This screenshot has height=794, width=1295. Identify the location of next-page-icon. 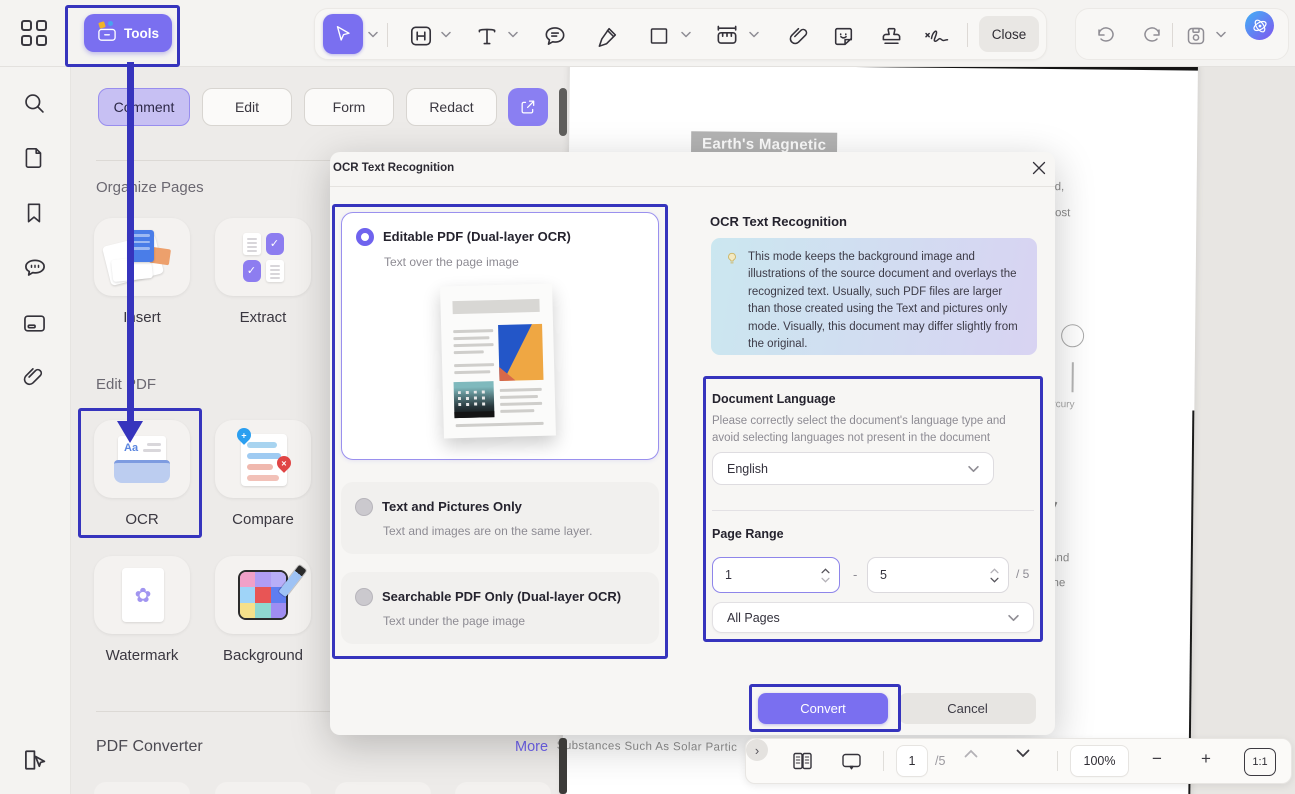
(1023, 753).